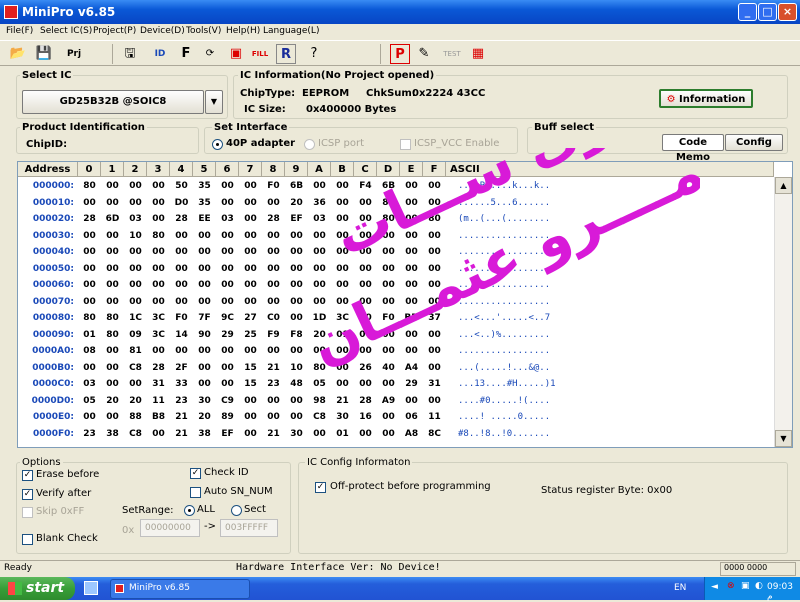 This screenshot has height=602, width=800. What do you see at coordinates (319, 401) in the screenshot?
I see `byte-cell: 98` at bounding box center [319, 401].